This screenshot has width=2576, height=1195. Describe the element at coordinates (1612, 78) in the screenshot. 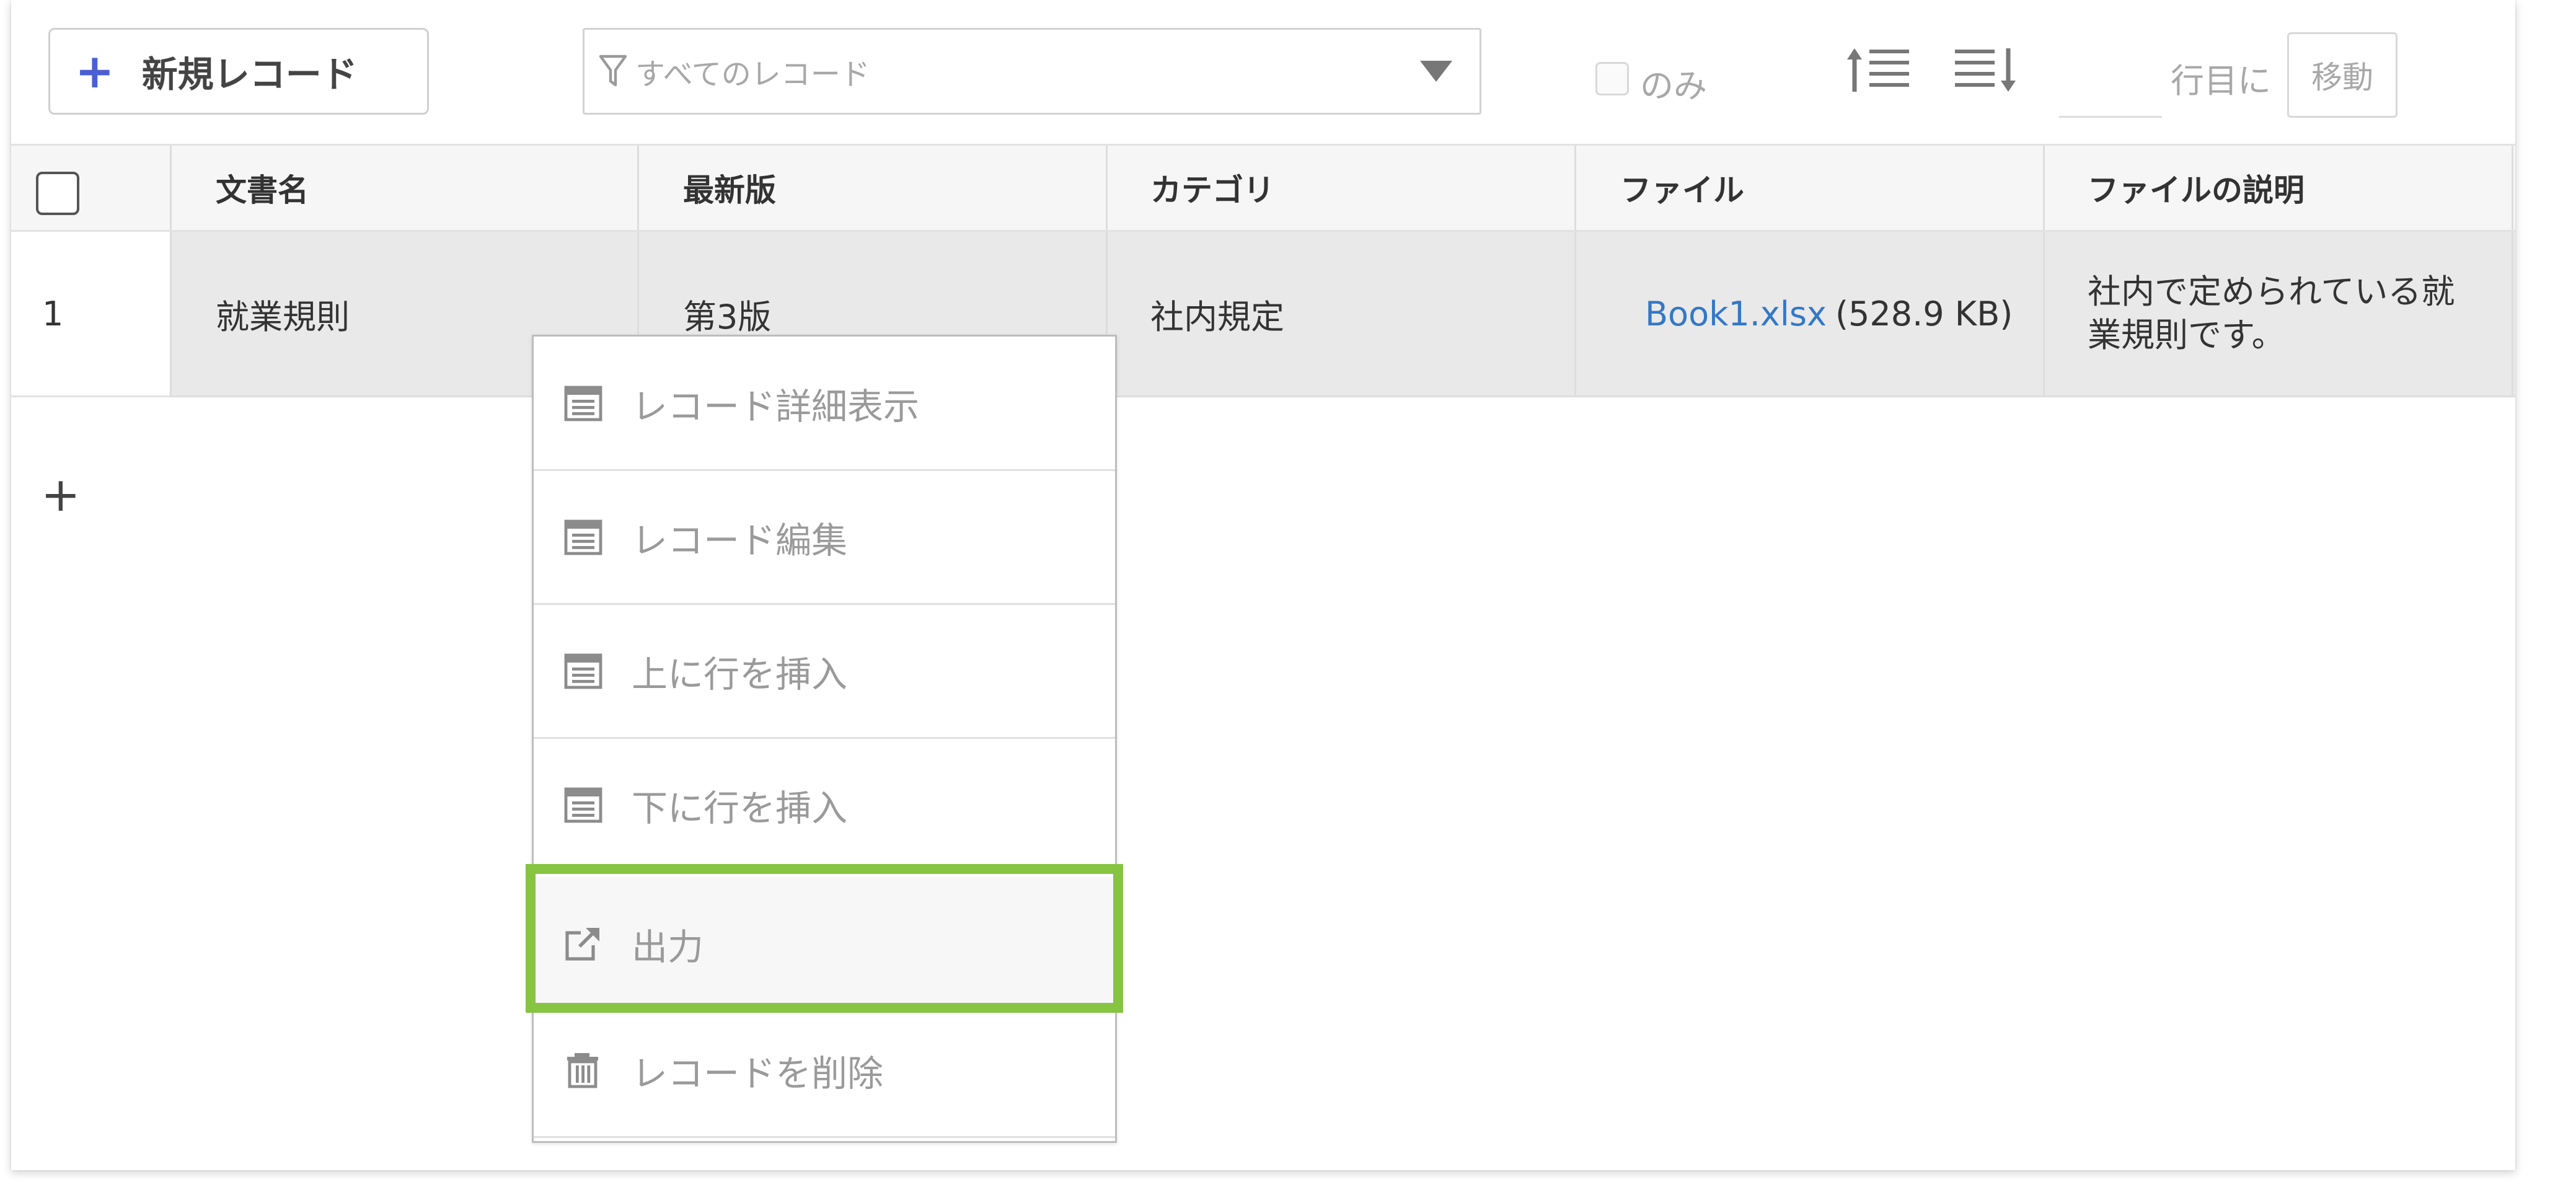

I see `only-checkbox` at that location.